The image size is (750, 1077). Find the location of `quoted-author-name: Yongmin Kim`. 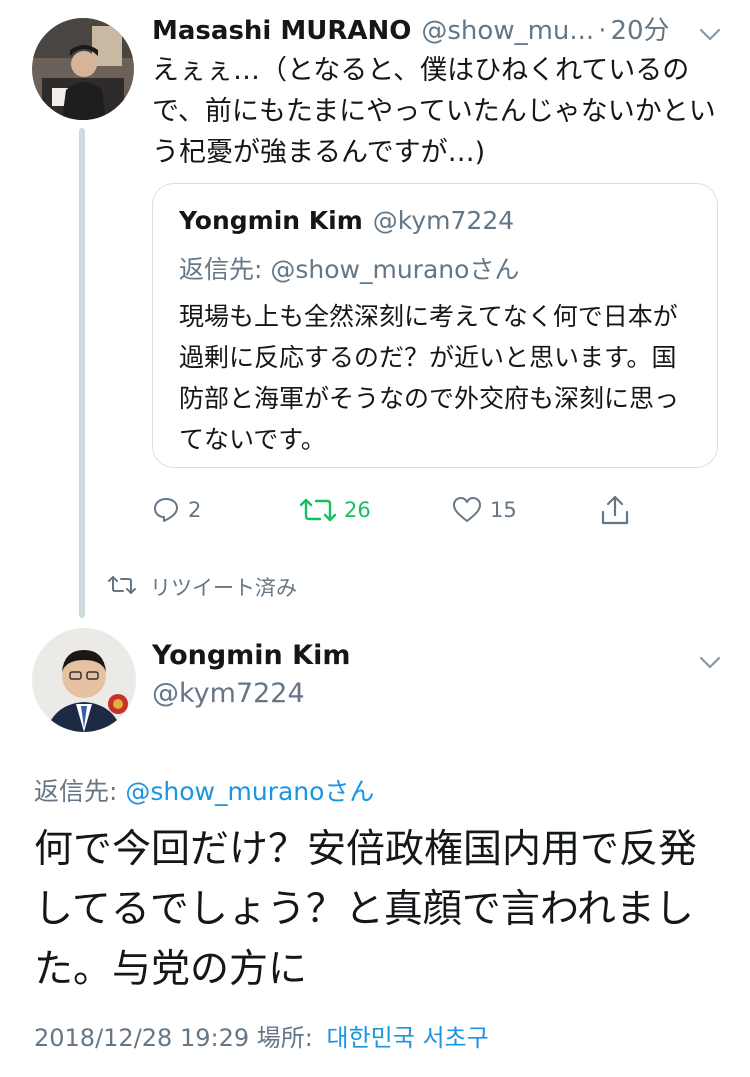

quoted-author-name: Yongmin Kim is located at coordinates (271, 220).